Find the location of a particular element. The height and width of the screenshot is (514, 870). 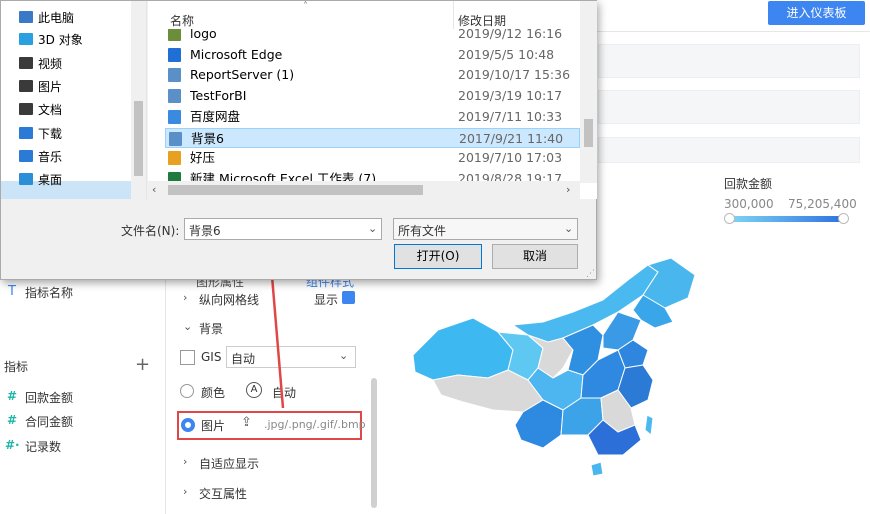

file-name: 好压 is located at coordinates (203, 158).